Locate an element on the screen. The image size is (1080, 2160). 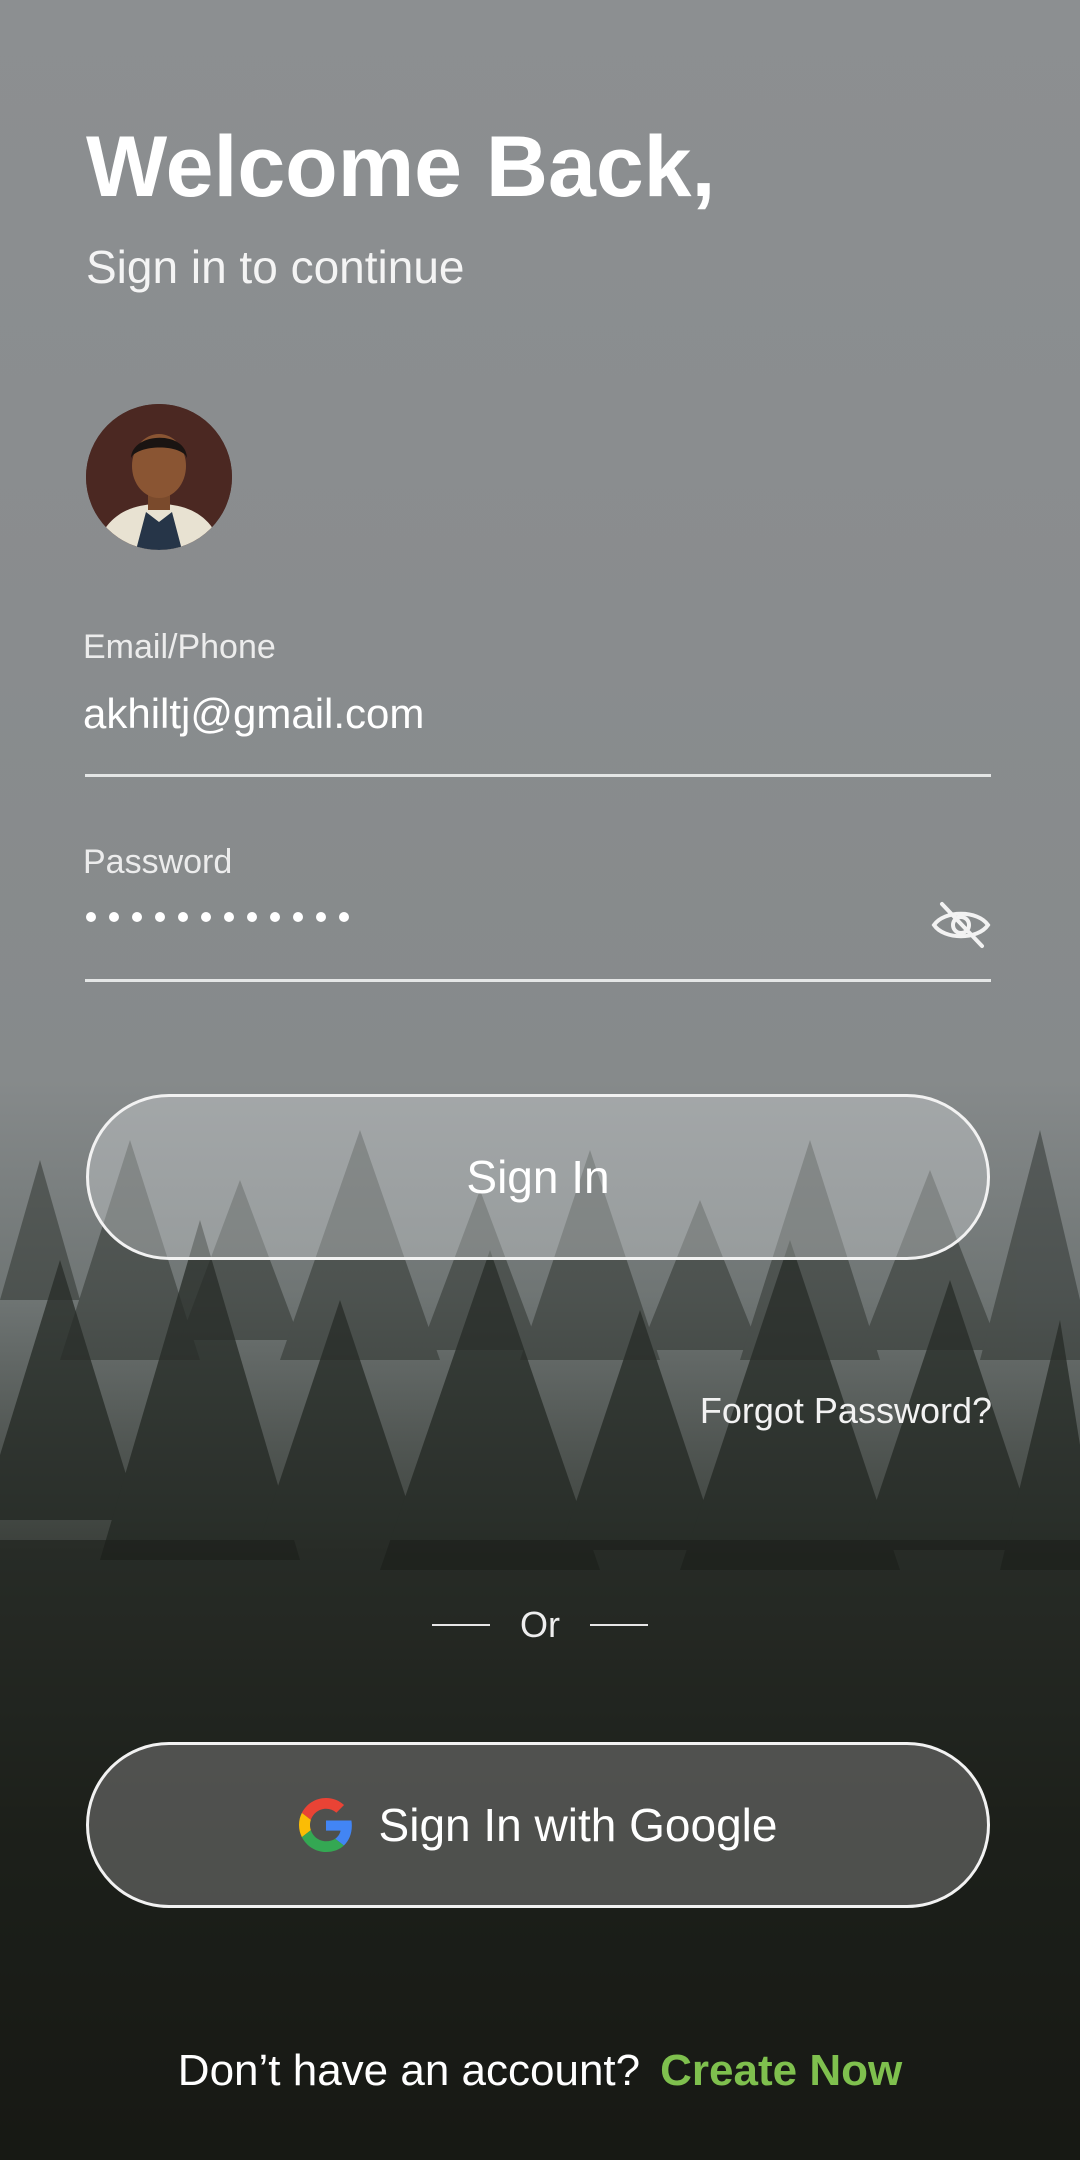
password-label: Password is located at coordinates (158, 862).